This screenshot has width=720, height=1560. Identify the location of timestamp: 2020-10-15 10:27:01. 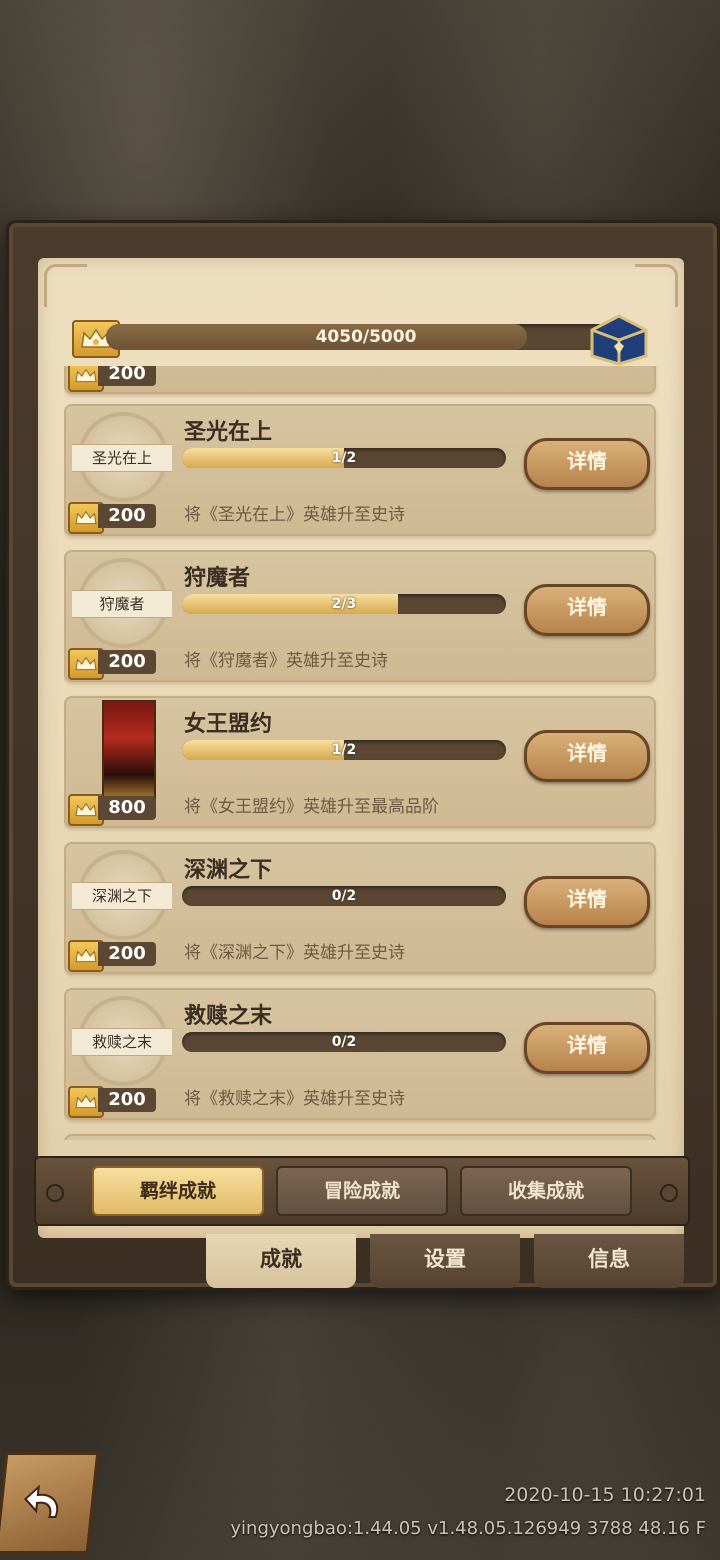
(605, 1495).